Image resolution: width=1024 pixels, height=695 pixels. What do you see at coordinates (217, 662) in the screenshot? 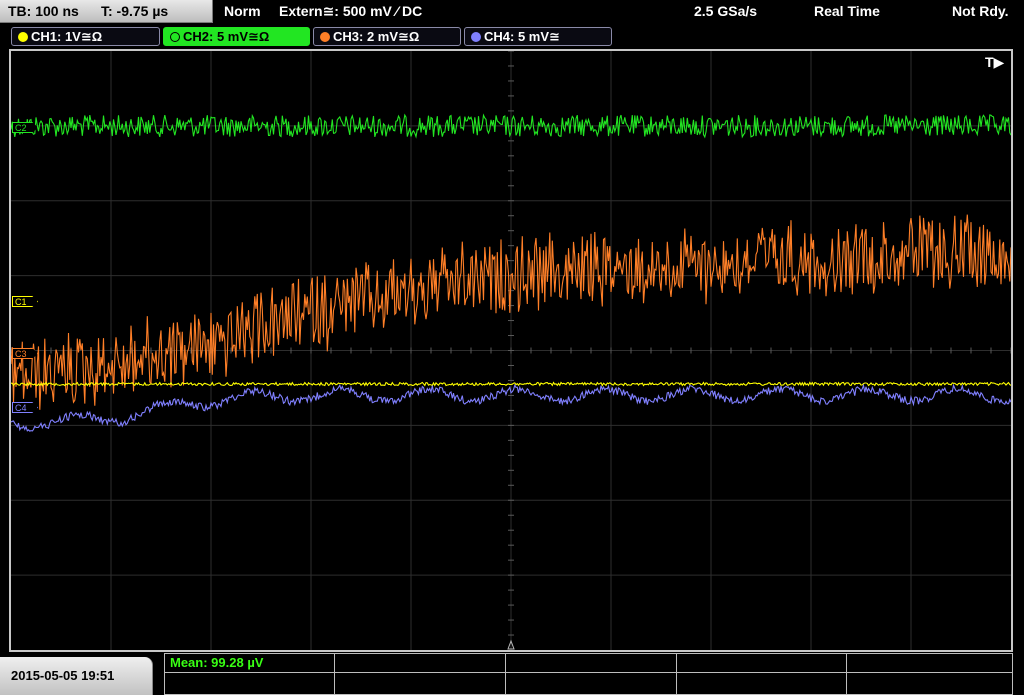
I see `mean-measurement: Mean: 99.28 µV` at bounding box center [217, 662].